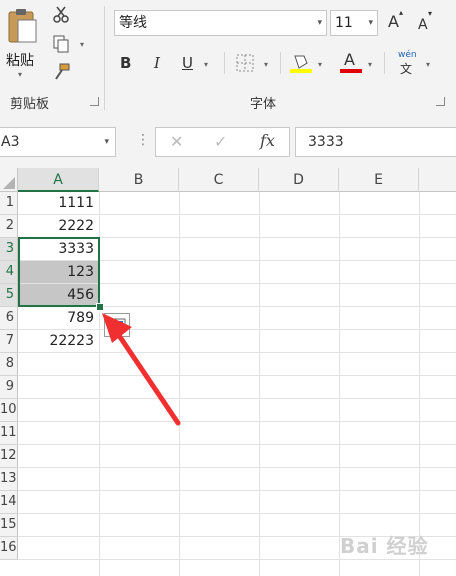 This screenshot has width=456, height=576. I want to click on grow-font-label: A, so click(393, 21).